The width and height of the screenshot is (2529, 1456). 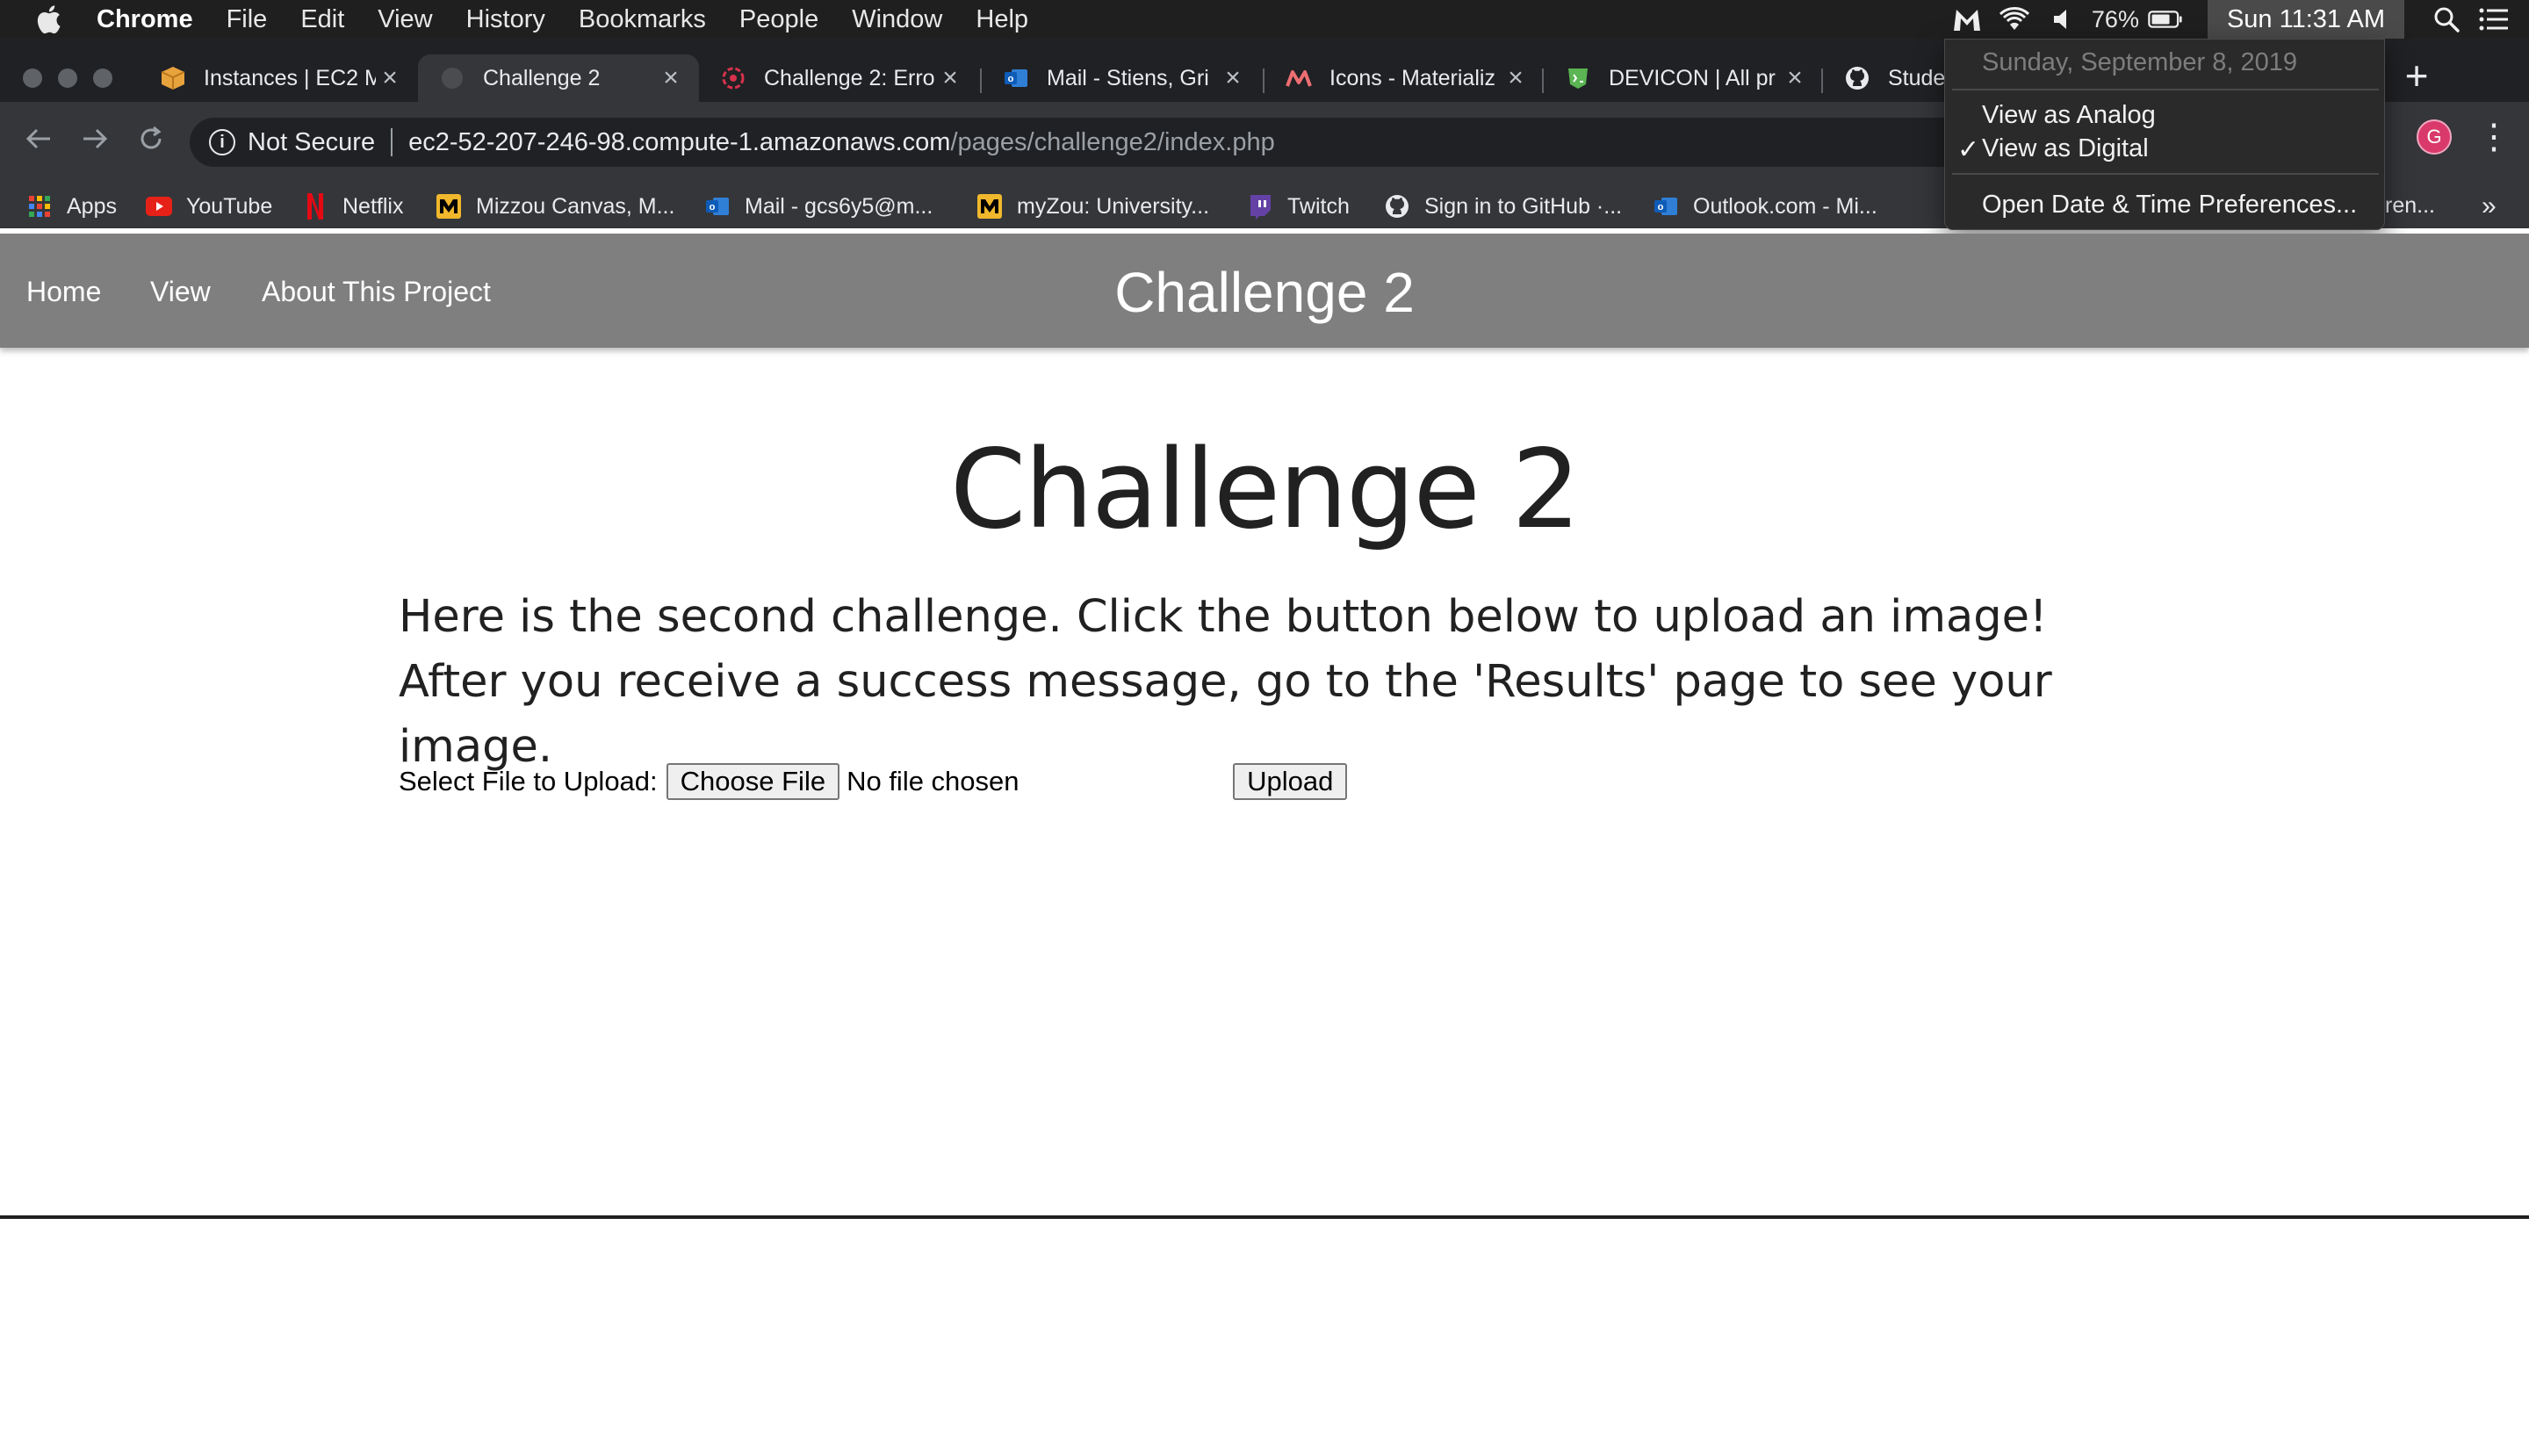 I want to click on tab-instances-ec2: Instances | EC2 M ×, so click(x=279, y=78).